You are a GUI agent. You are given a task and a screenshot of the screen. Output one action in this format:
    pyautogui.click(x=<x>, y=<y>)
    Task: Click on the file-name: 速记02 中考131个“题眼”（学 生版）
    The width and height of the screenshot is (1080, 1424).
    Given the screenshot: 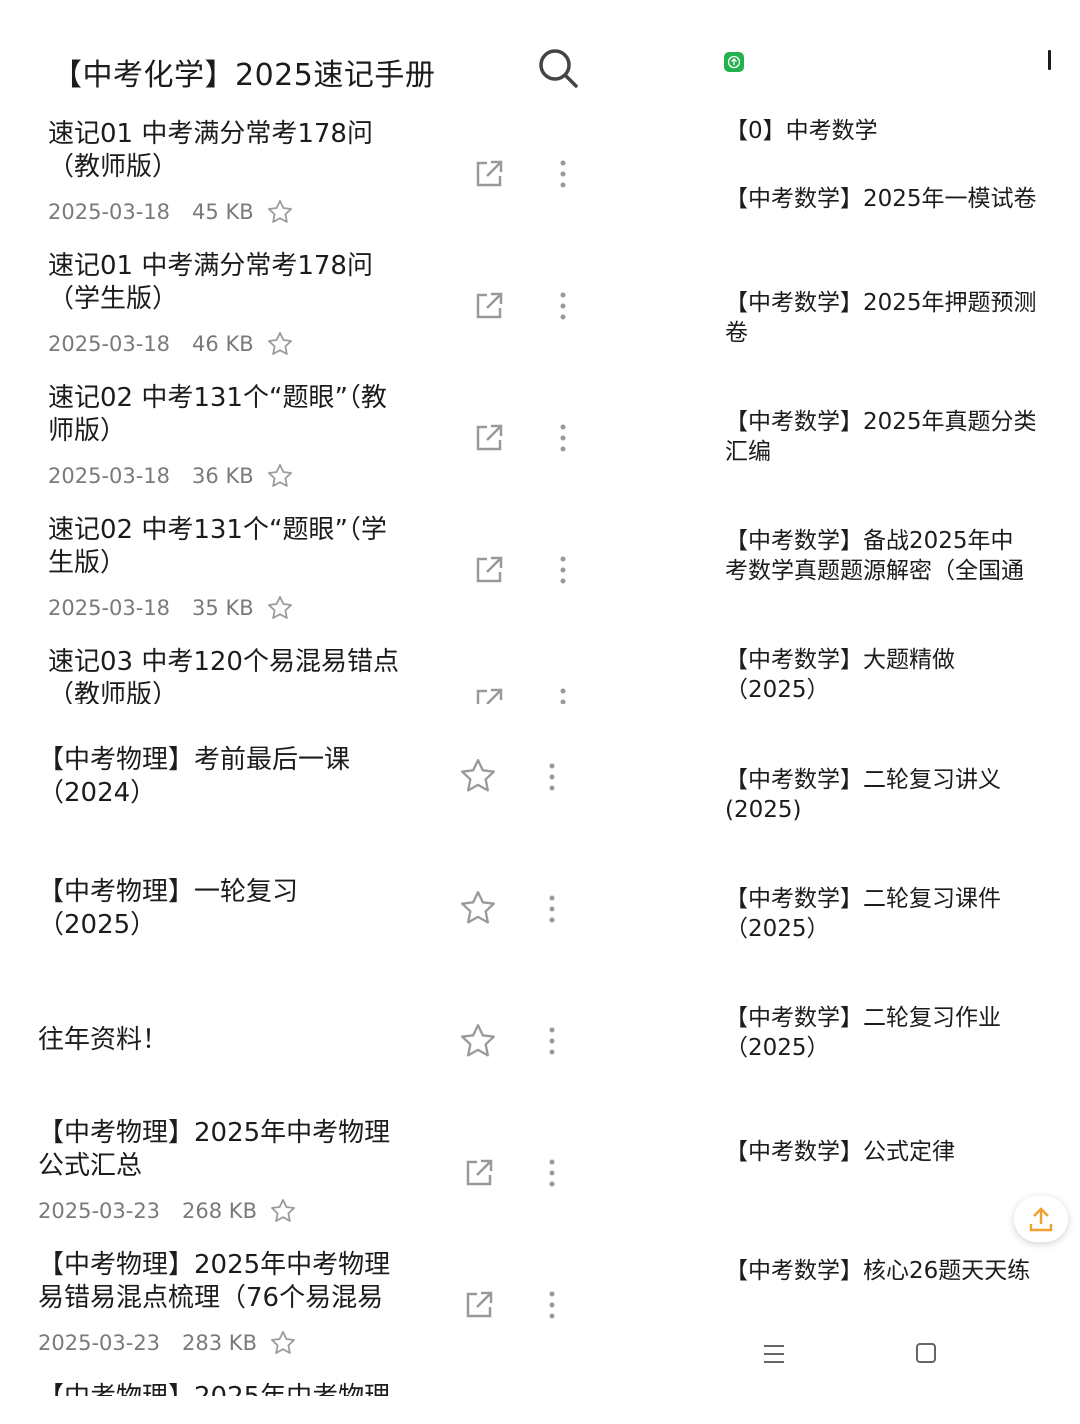 What is the action you would take?
    pyautogui.click(x=217, y=546)
    